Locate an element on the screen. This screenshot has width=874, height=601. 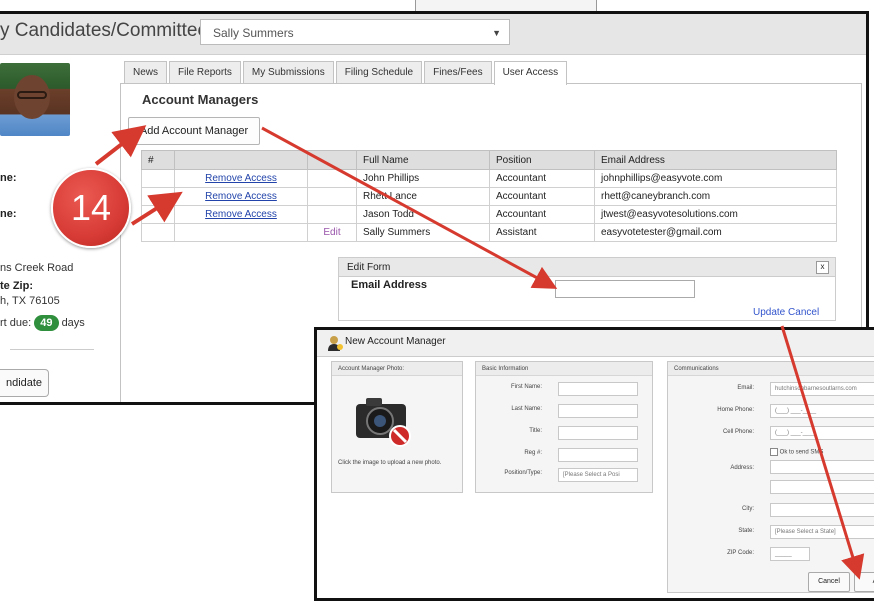
arrow-to-remove-access is located at coordinates (156, 208).